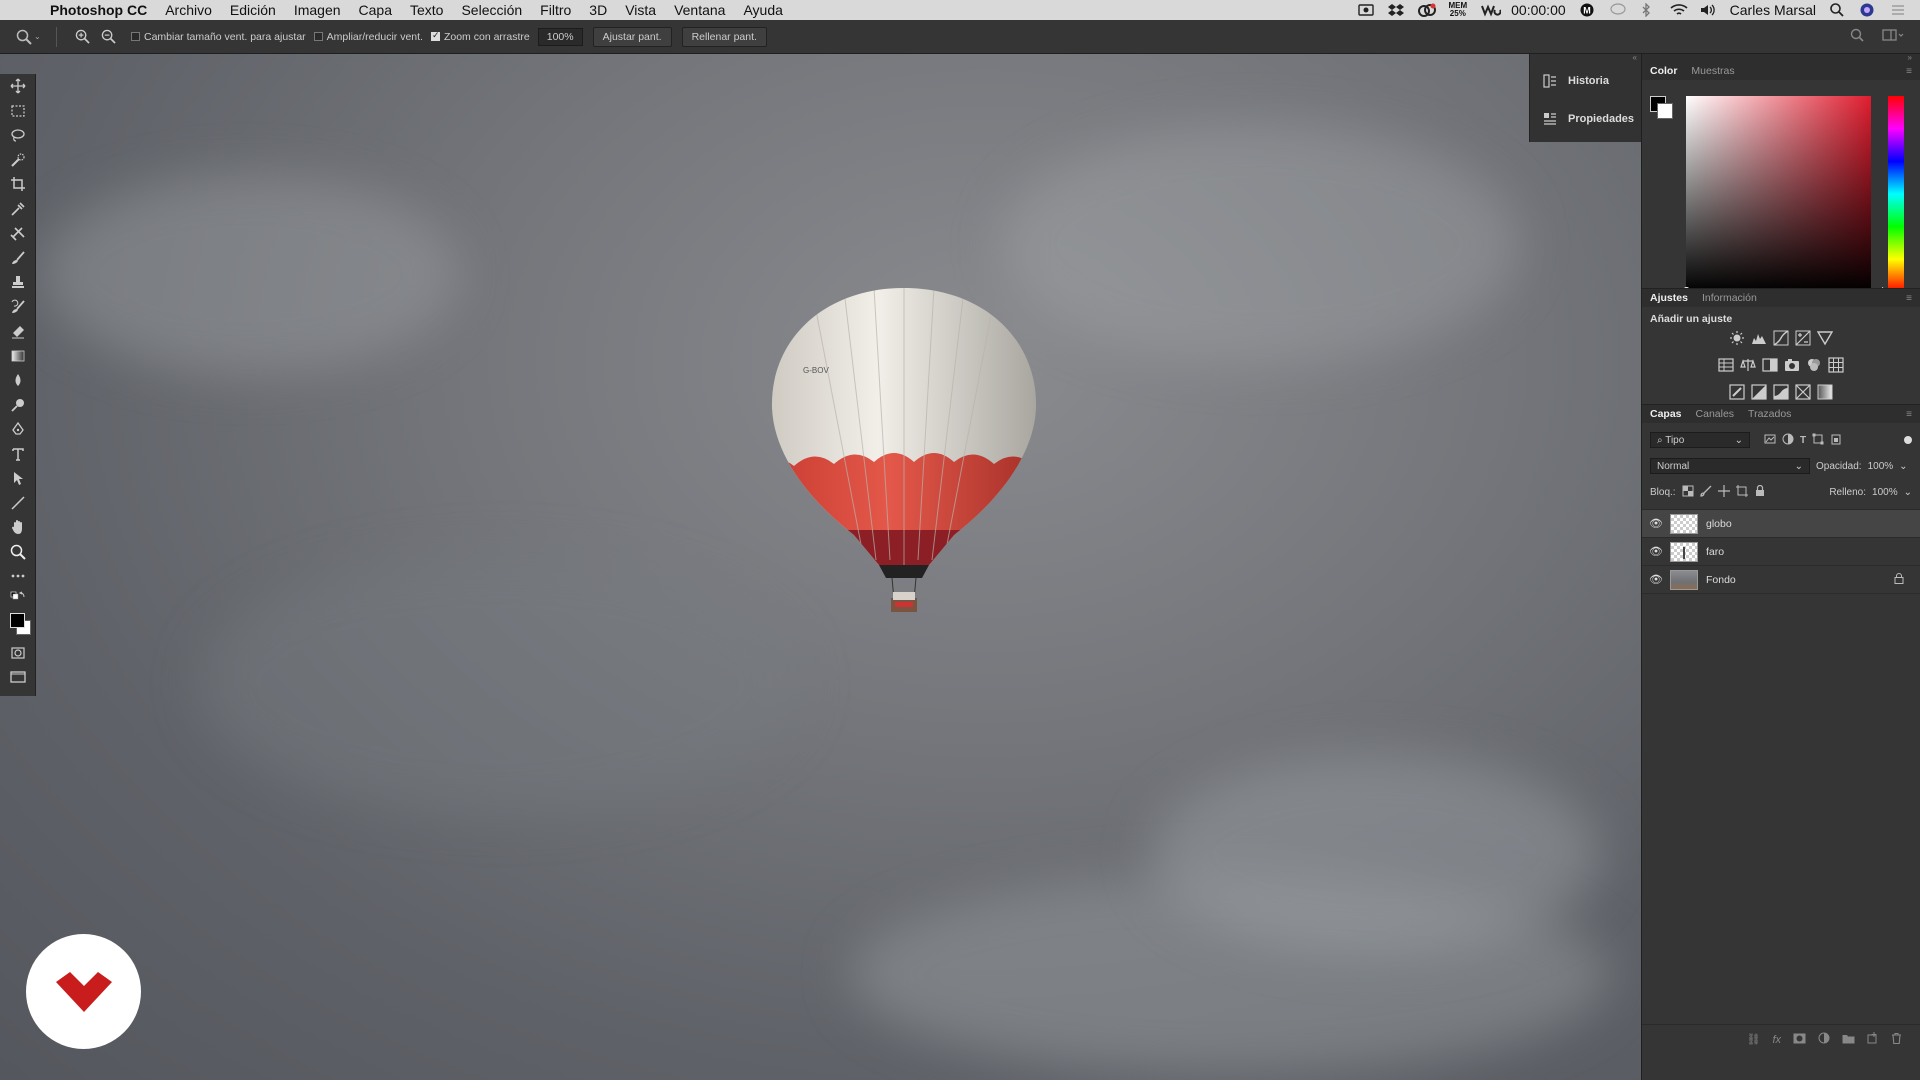 This screenshot has width=1920, height=1080. Describe the element at coordinates (1773, 10) in the screenshot. I see `user-name: Carles Marsal` at that location.